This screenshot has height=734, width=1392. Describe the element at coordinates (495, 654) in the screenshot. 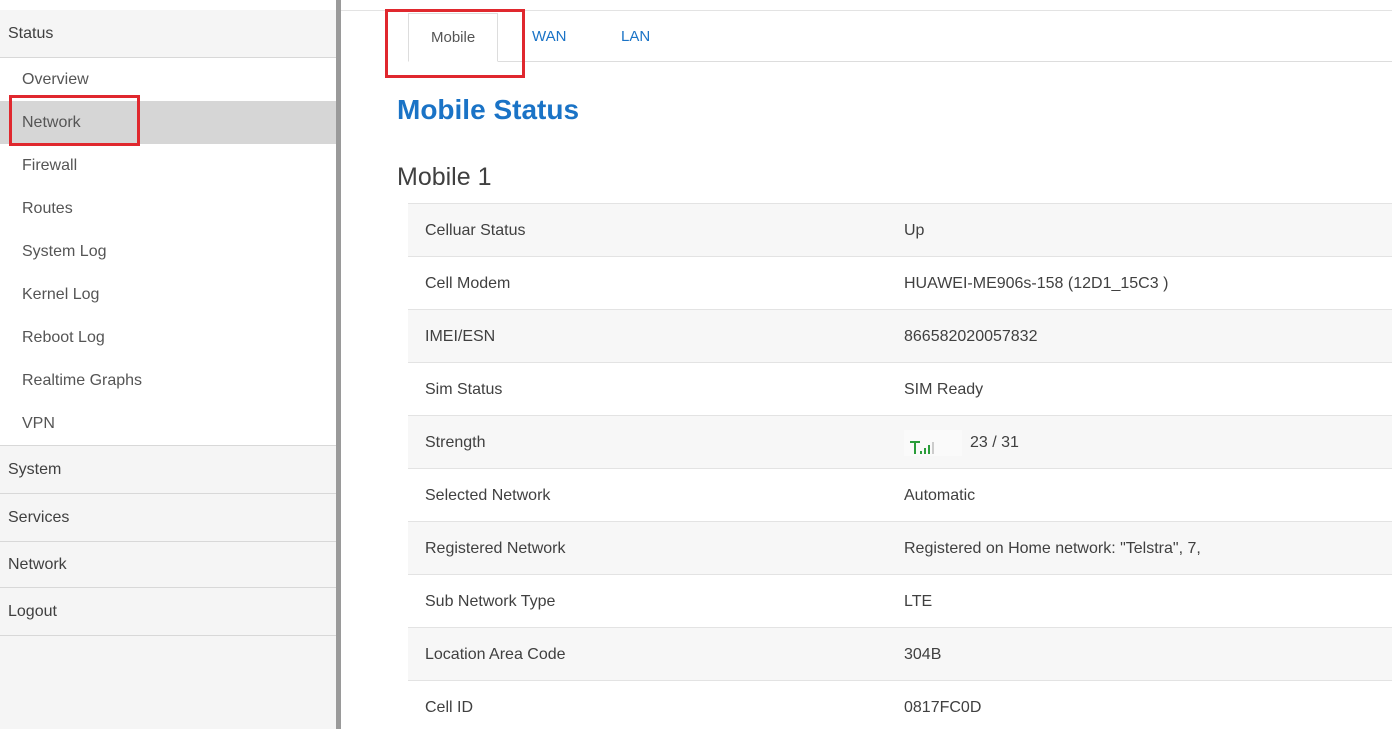

I see `row-label: Location Area Code` at that location.